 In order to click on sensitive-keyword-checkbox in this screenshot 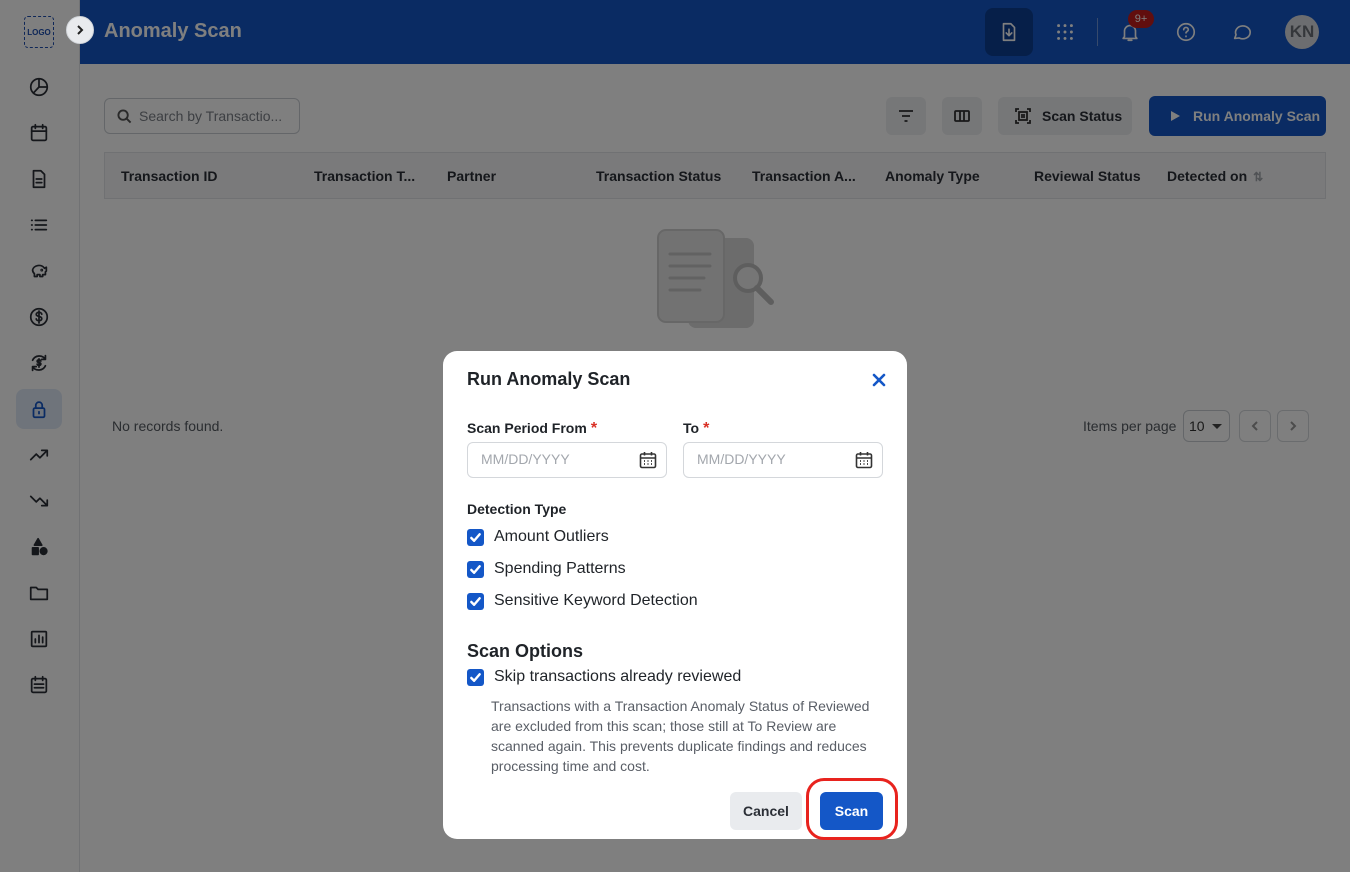, I will do `click(475, 601)`.